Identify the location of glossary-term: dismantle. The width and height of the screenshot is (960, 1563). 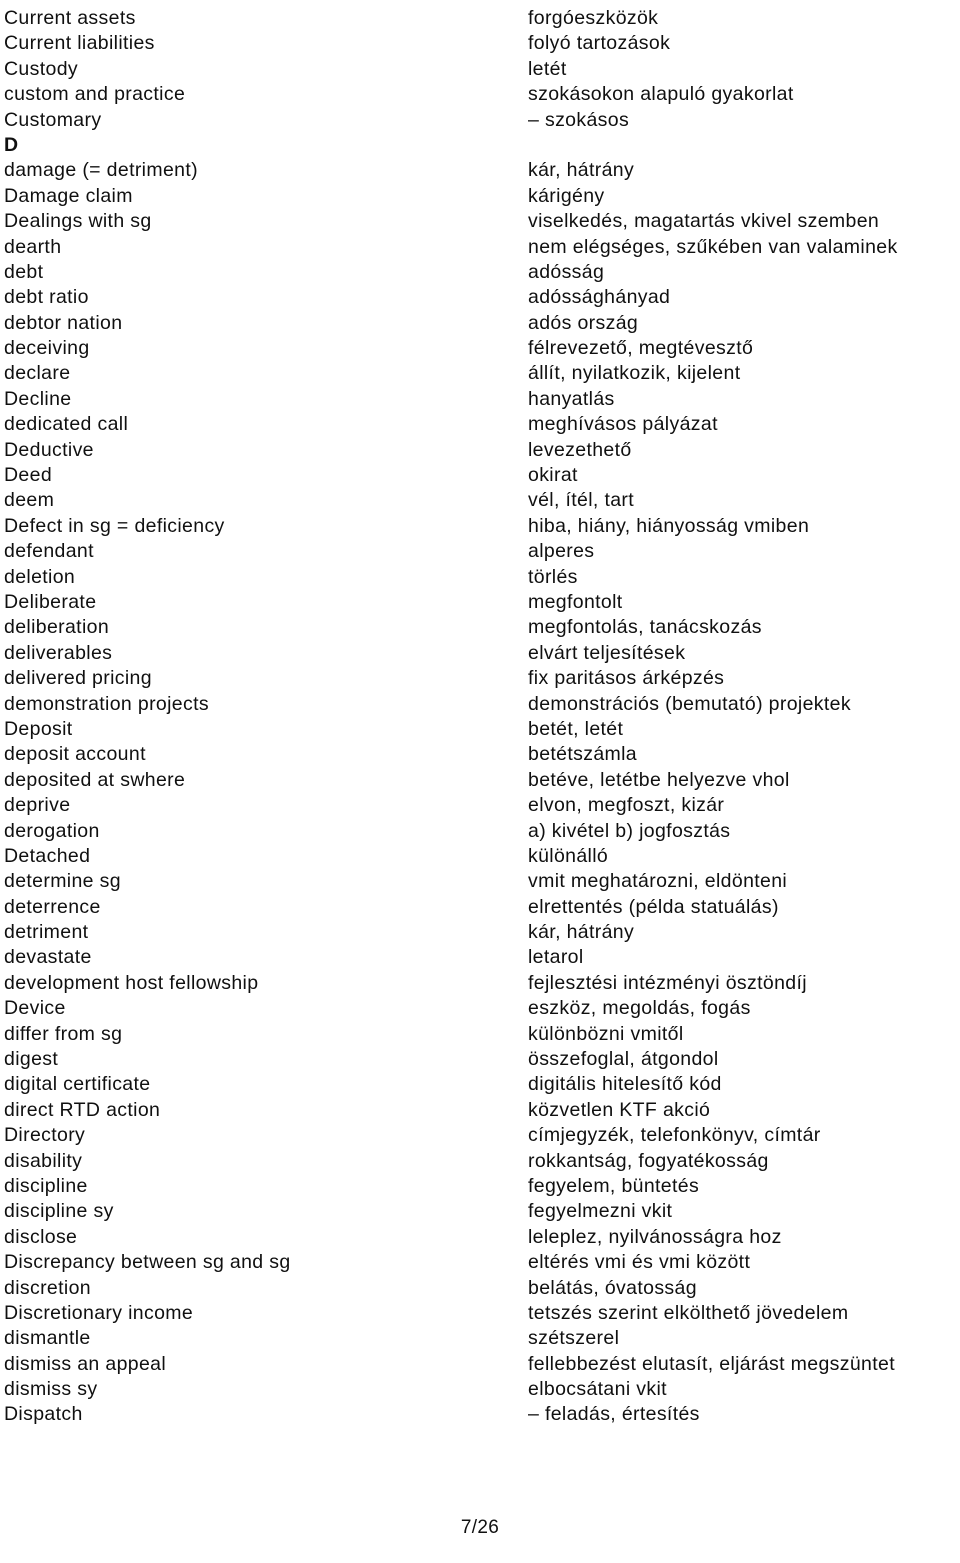
(47, 1338).